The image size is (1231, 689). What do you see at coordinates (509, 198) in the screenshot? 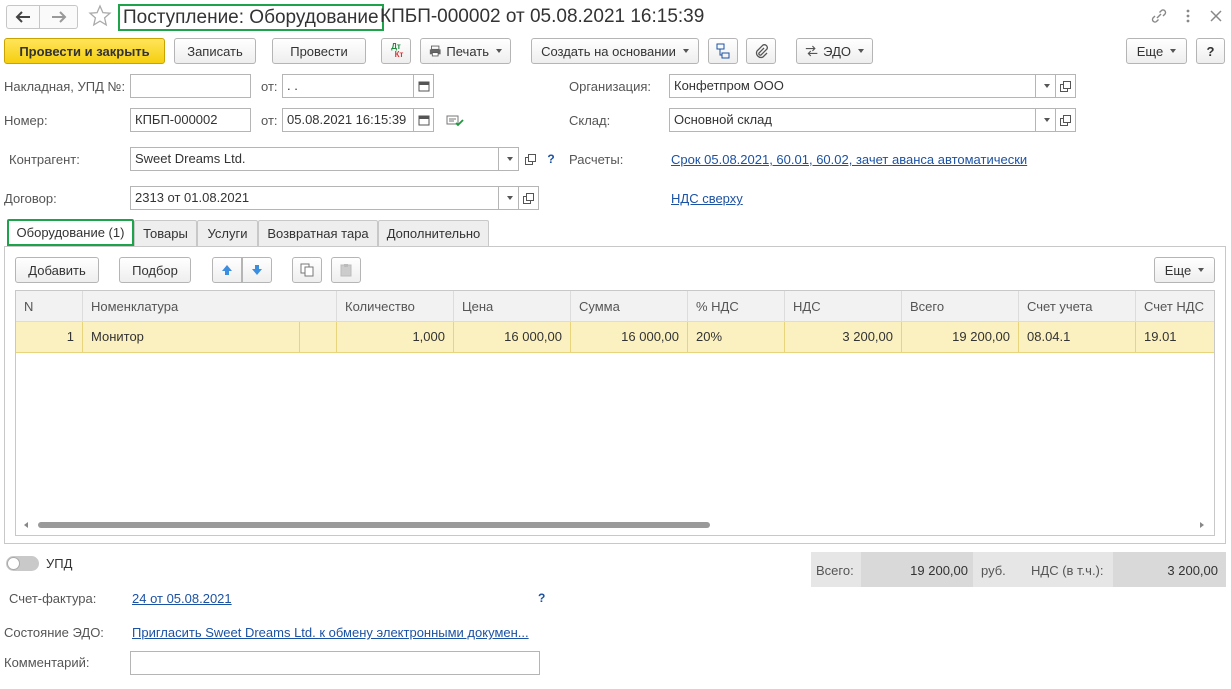
I see `contract-dropdown-button` at bounding box center [509, 198].